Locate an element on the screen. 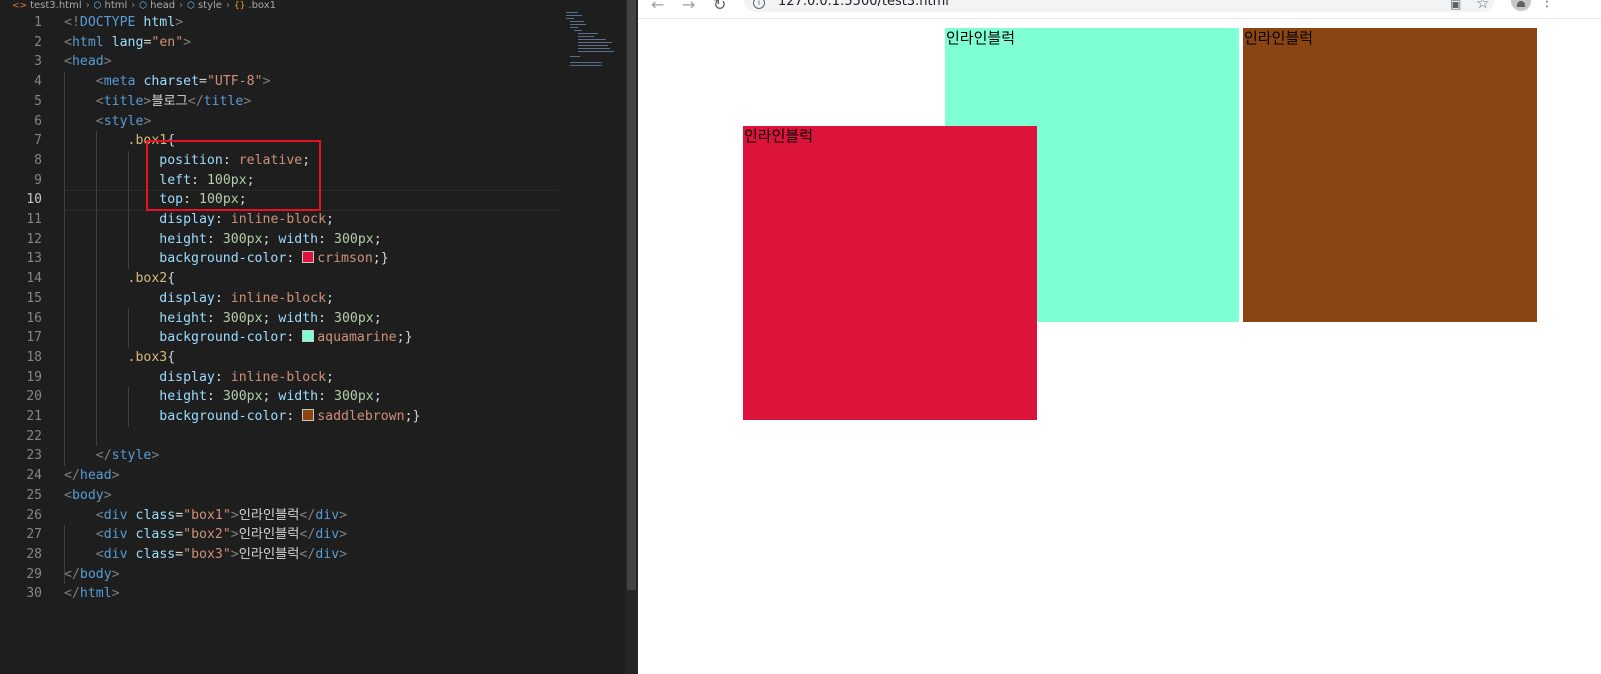 The height and width of the screenshot is (674, 1601). code-line: 11 display: inline-block; is located at coordinates (312, 220).